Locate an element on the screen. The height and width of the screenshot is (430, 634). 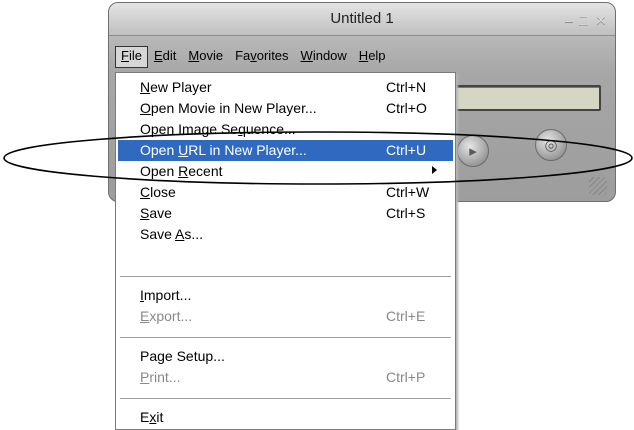
status-display is located at coordinates (525, 98).